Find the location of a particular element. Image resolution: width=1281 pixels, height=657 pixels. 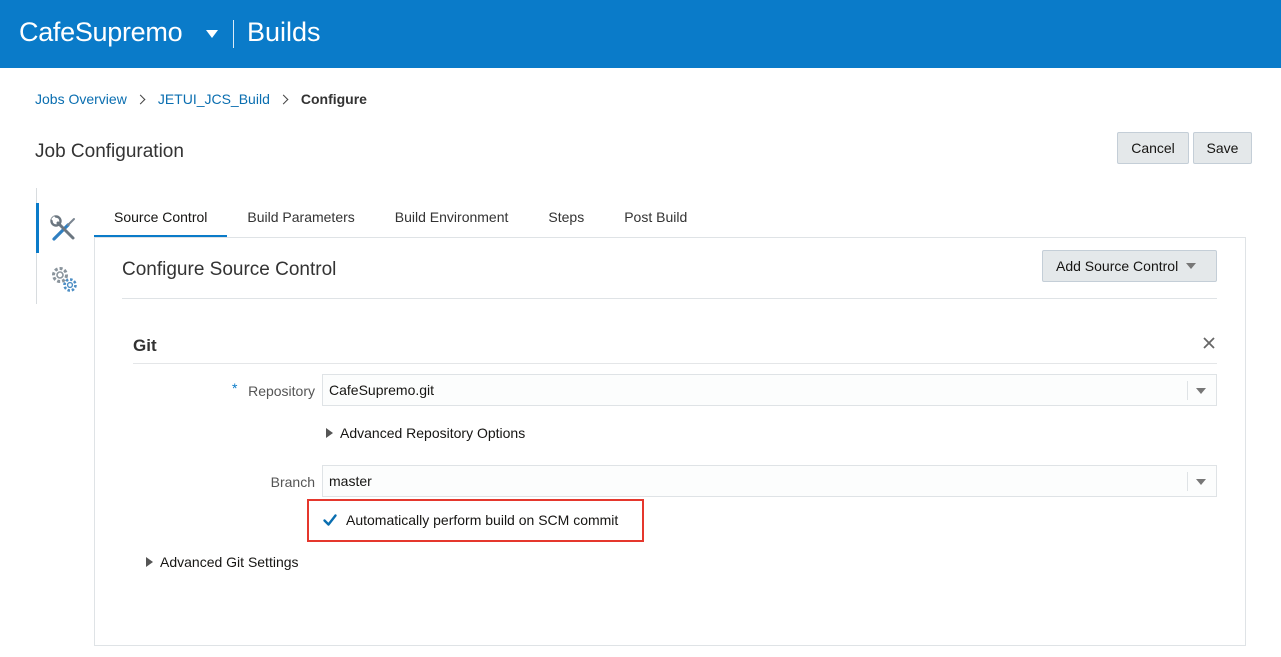

save-button: Save is located at coordinates (1222, 148).